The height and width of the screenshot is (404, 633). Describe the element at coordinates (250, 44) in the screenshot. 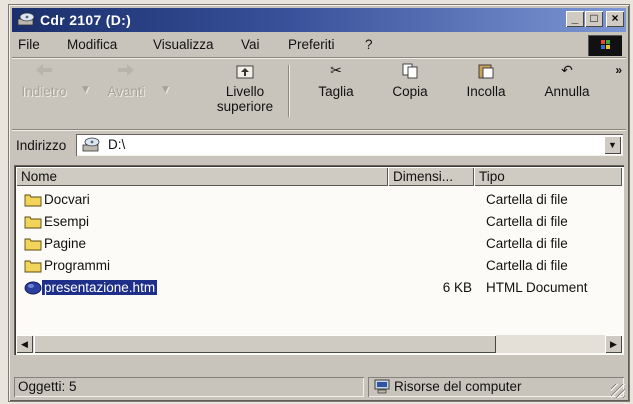

I see `menu-vai: Vai` at that location.